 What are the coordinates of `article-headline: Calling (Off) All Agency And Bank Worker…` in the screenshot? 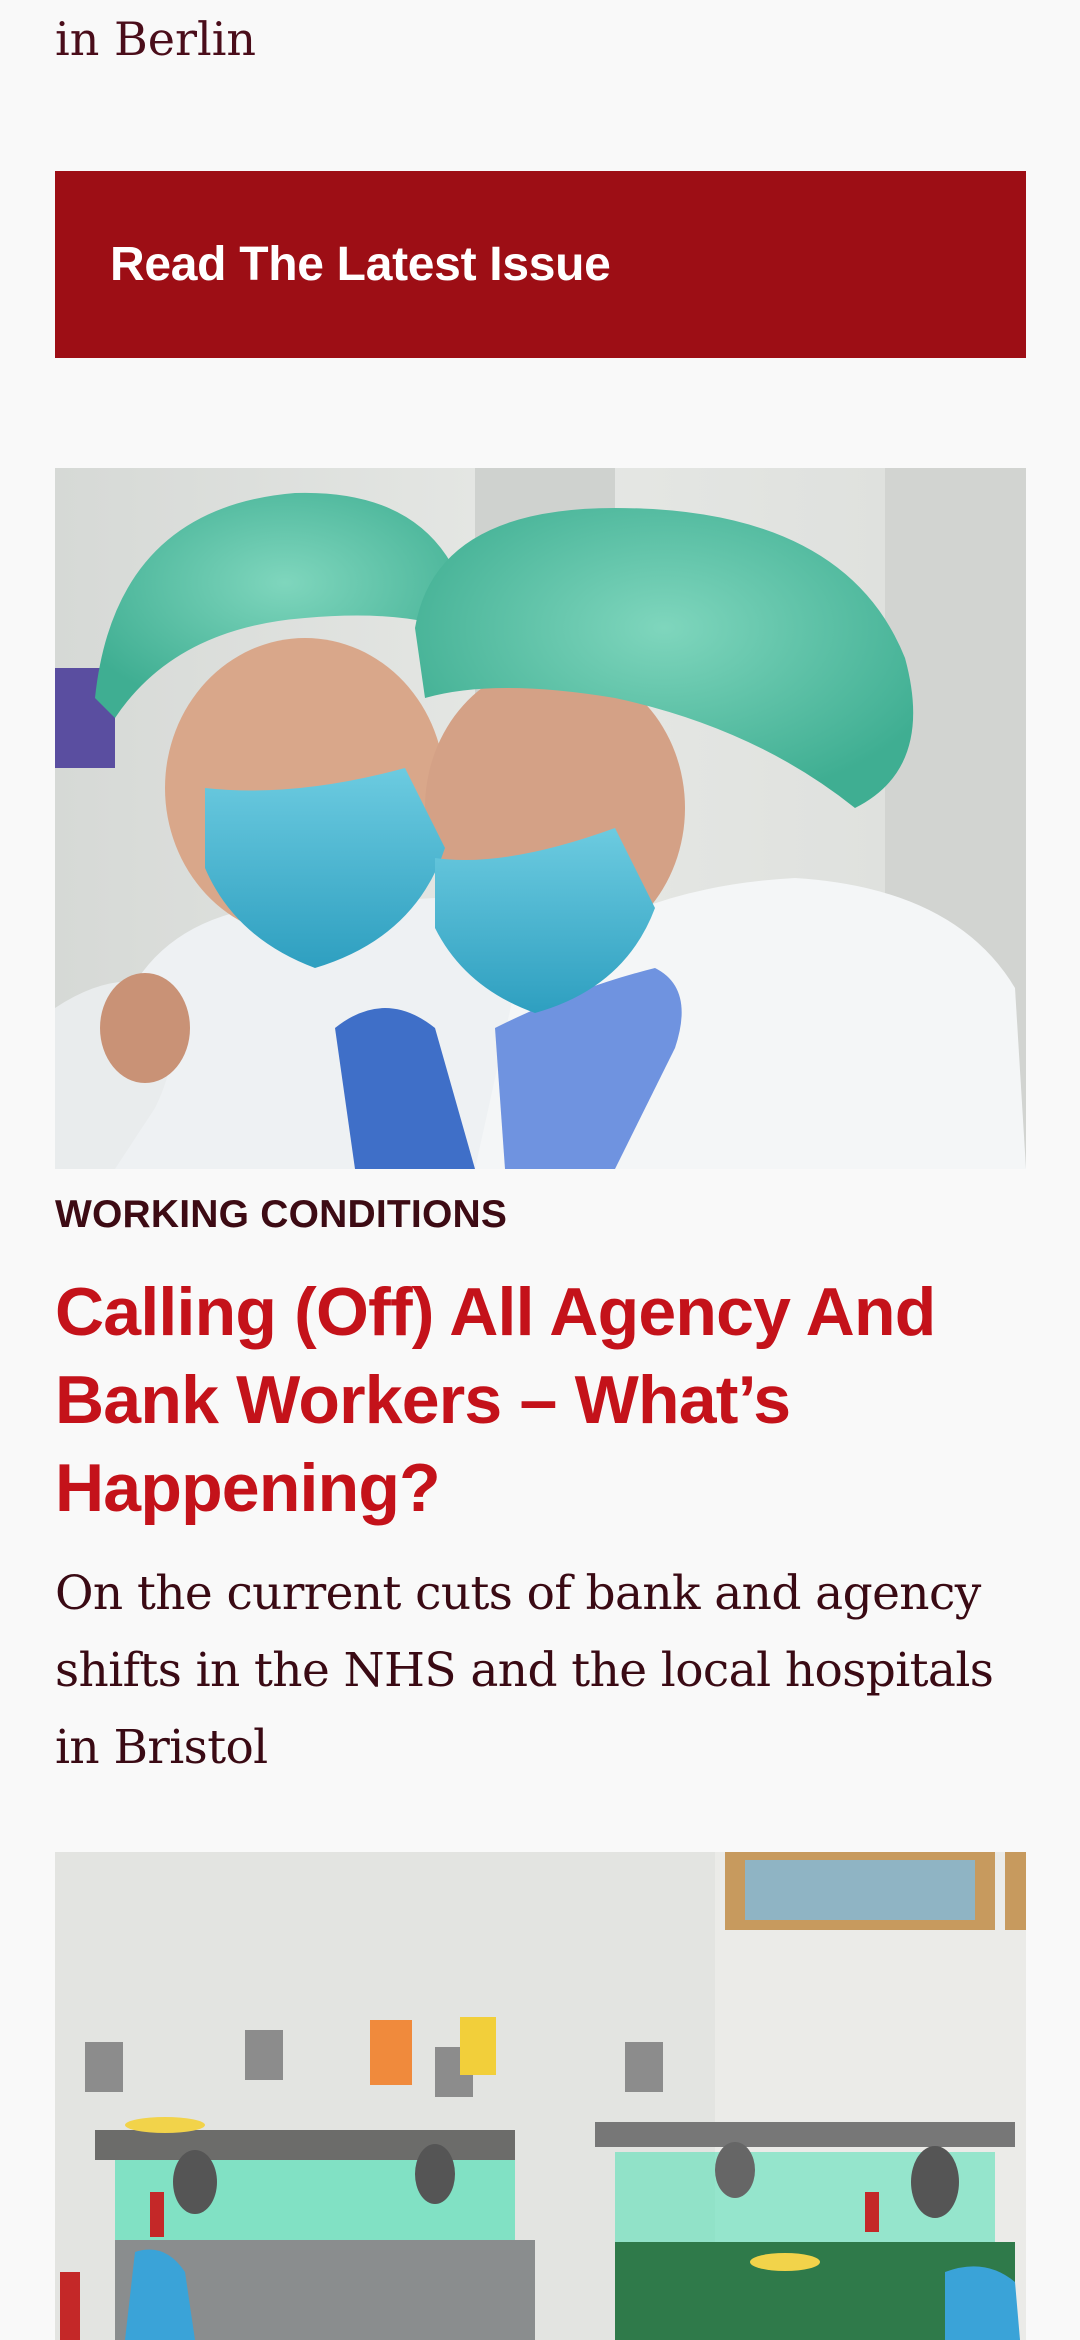 It's located at (545, 1400).